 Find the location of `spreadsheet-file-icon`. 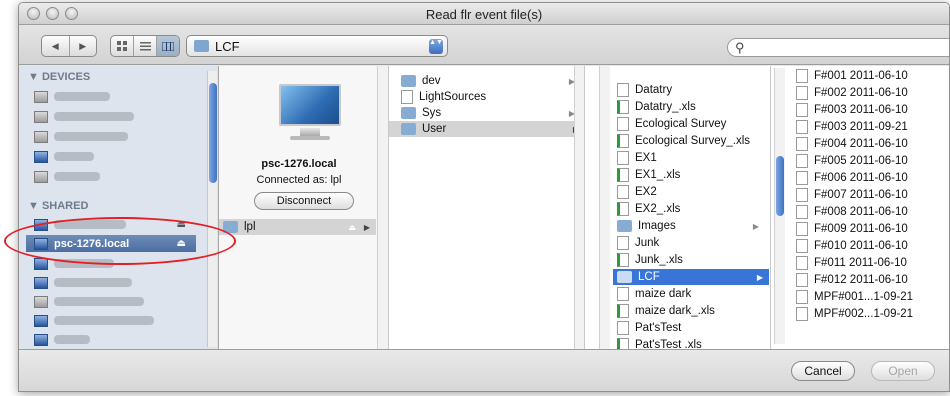

spreadsheet-file-icon is located at coordinates (623, 343).